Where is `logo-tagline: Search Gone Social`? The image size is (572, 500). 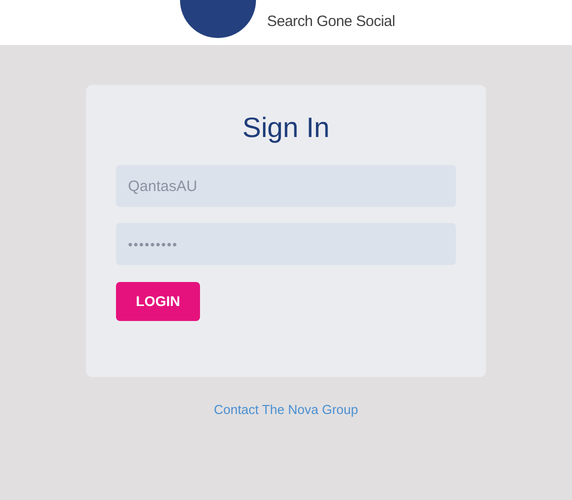 logo-tagline: Search Gone Social is located at coordinates (331, 22).